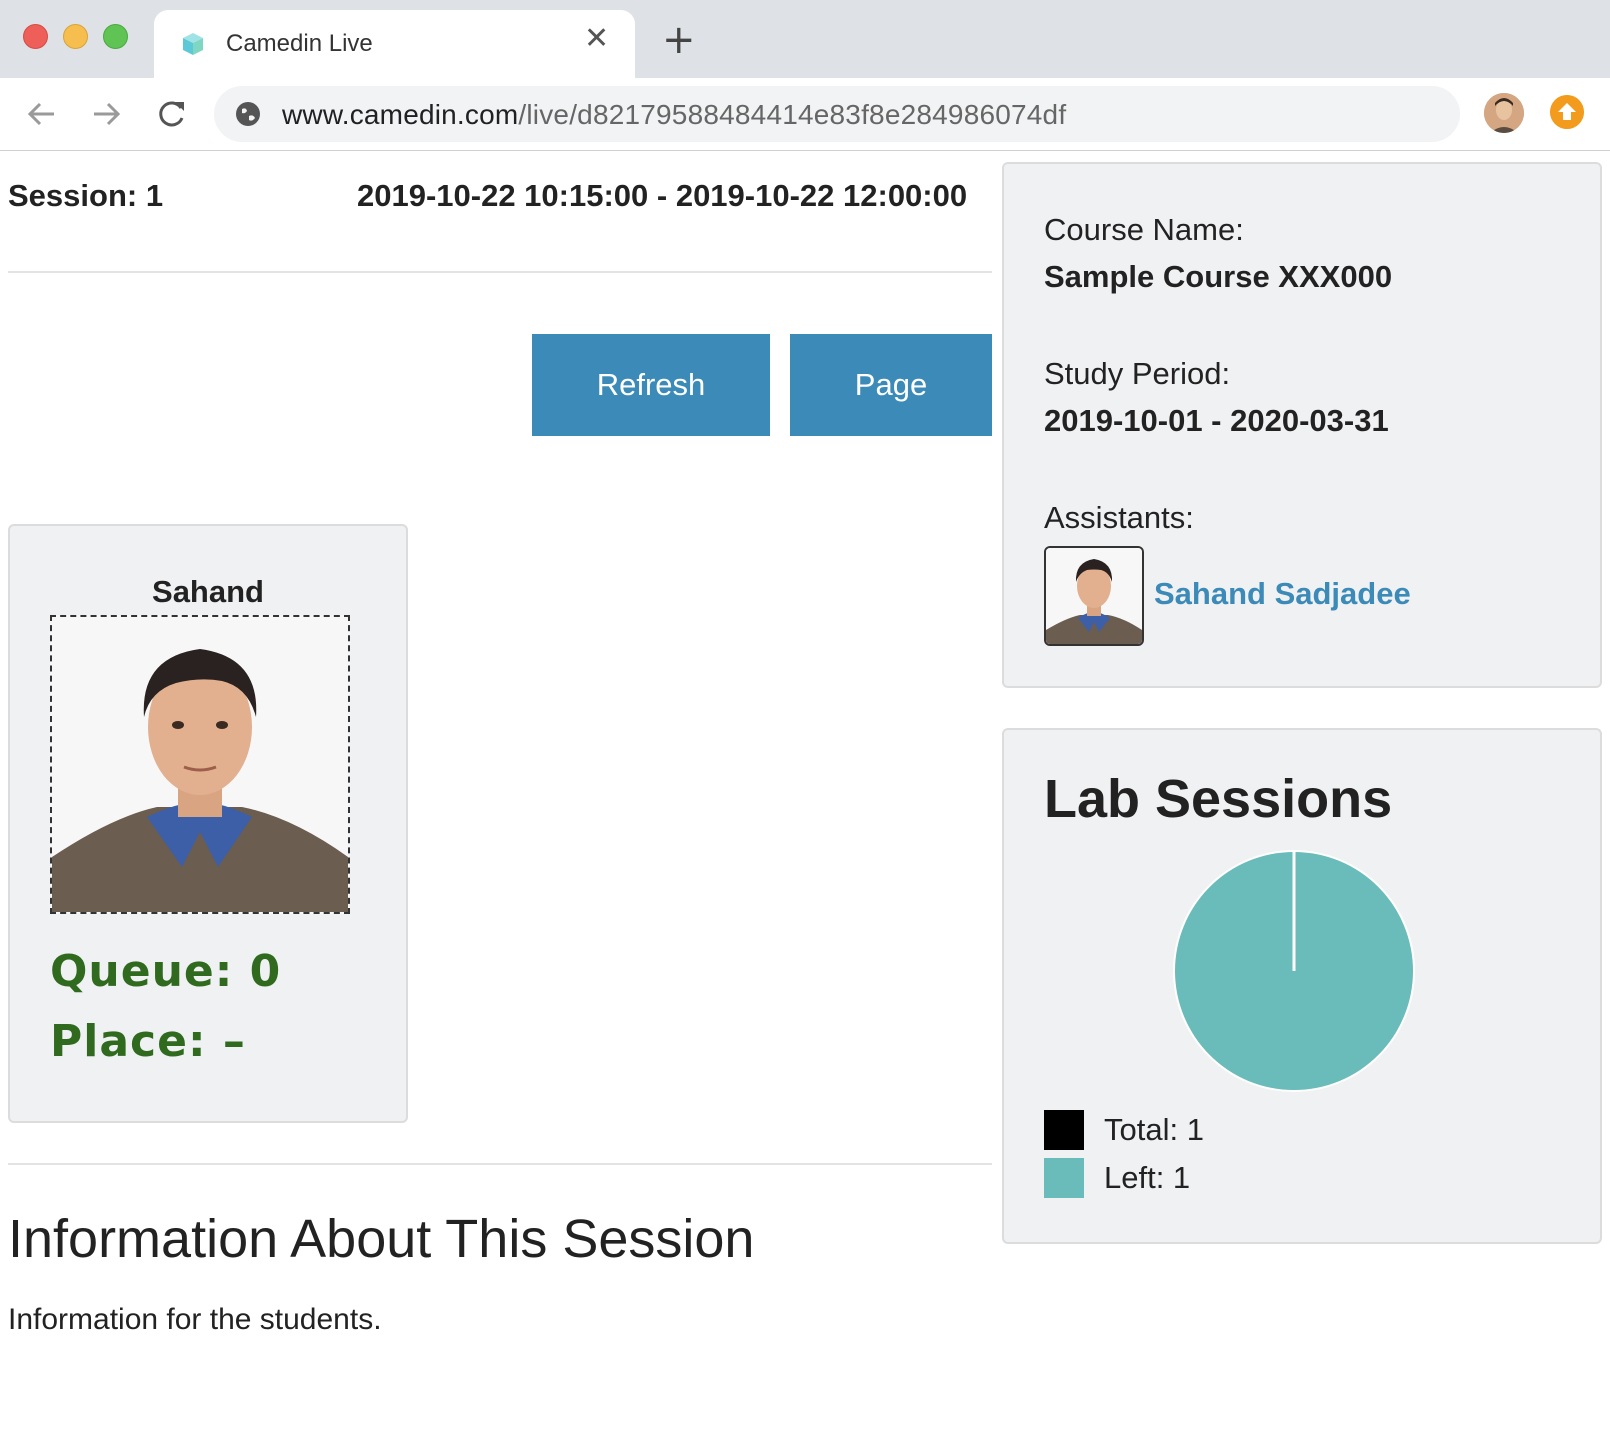  I want to click on session-info-text: Information for the students., so click(195, 1319).